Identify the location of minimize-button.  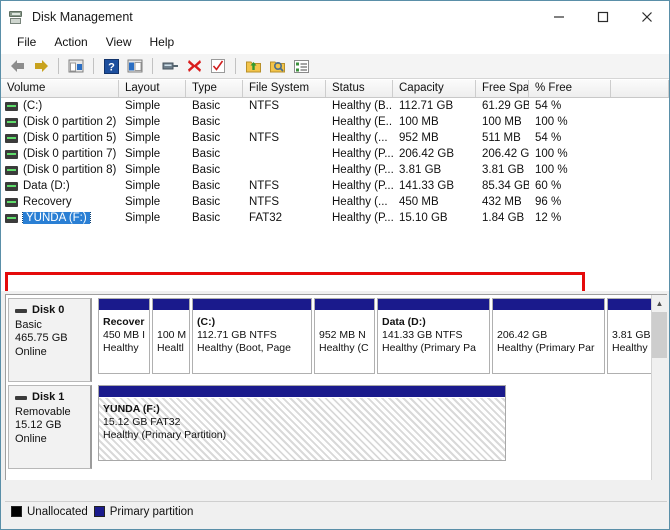
(559, 16).